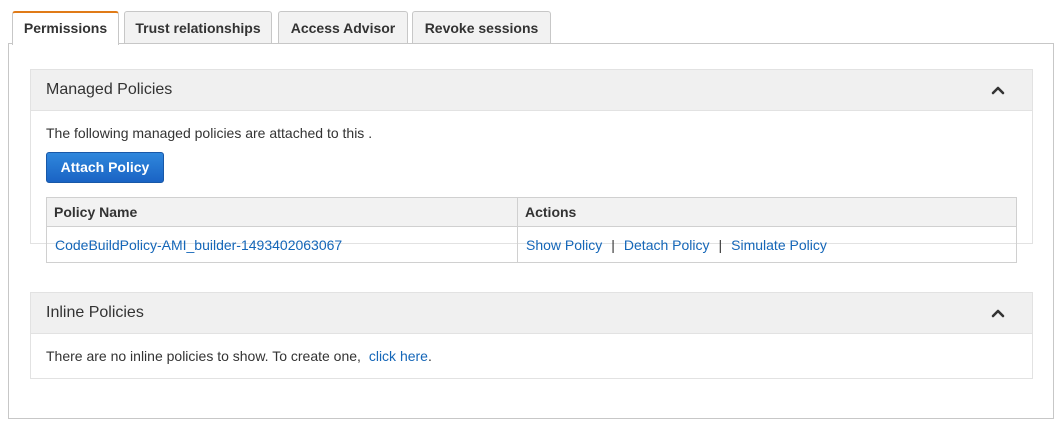 The height and width of the screenshot is (431, 1063). Describe the element at coordinates (564, 245) in the screenshot. I see `show-policy-link: Show Policy` at that location.